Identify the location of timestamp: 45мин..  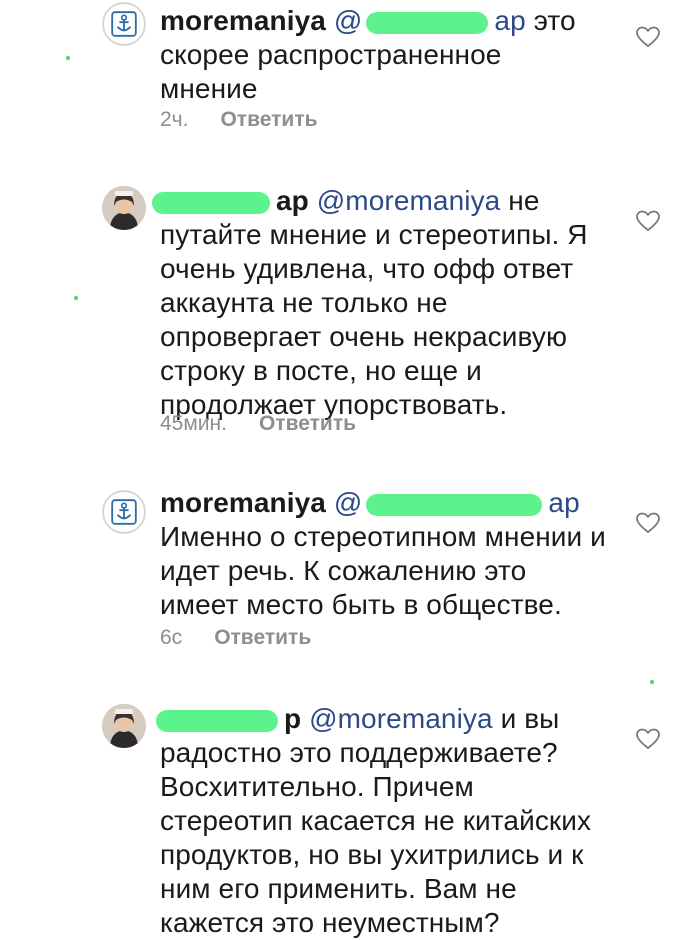
(193, 423).